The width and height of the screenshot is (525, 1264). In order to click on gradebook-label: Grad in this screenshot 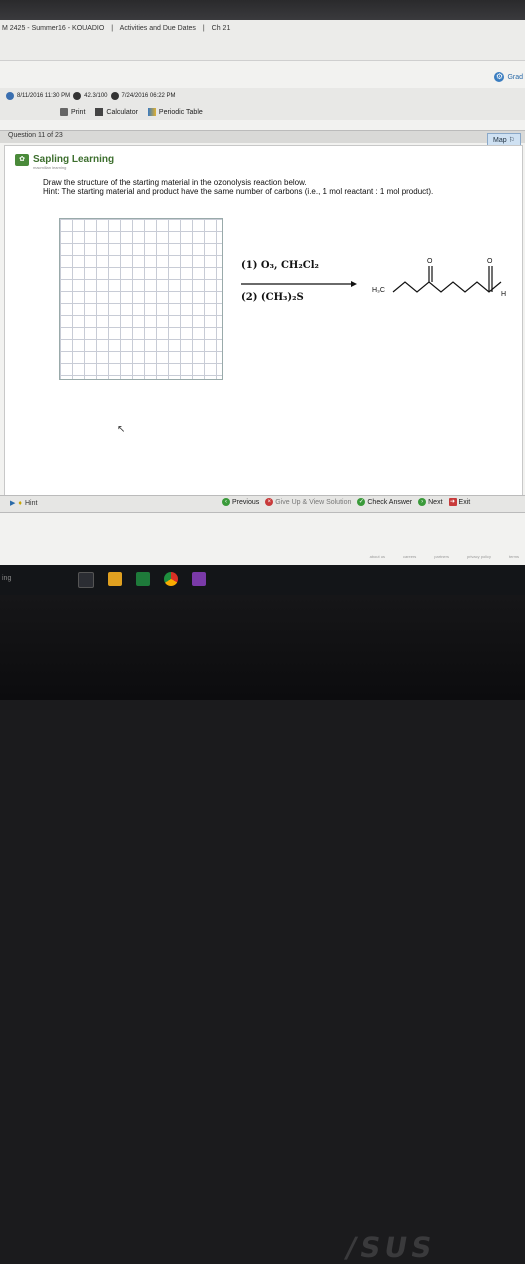, I will do `click(515, 77)`.